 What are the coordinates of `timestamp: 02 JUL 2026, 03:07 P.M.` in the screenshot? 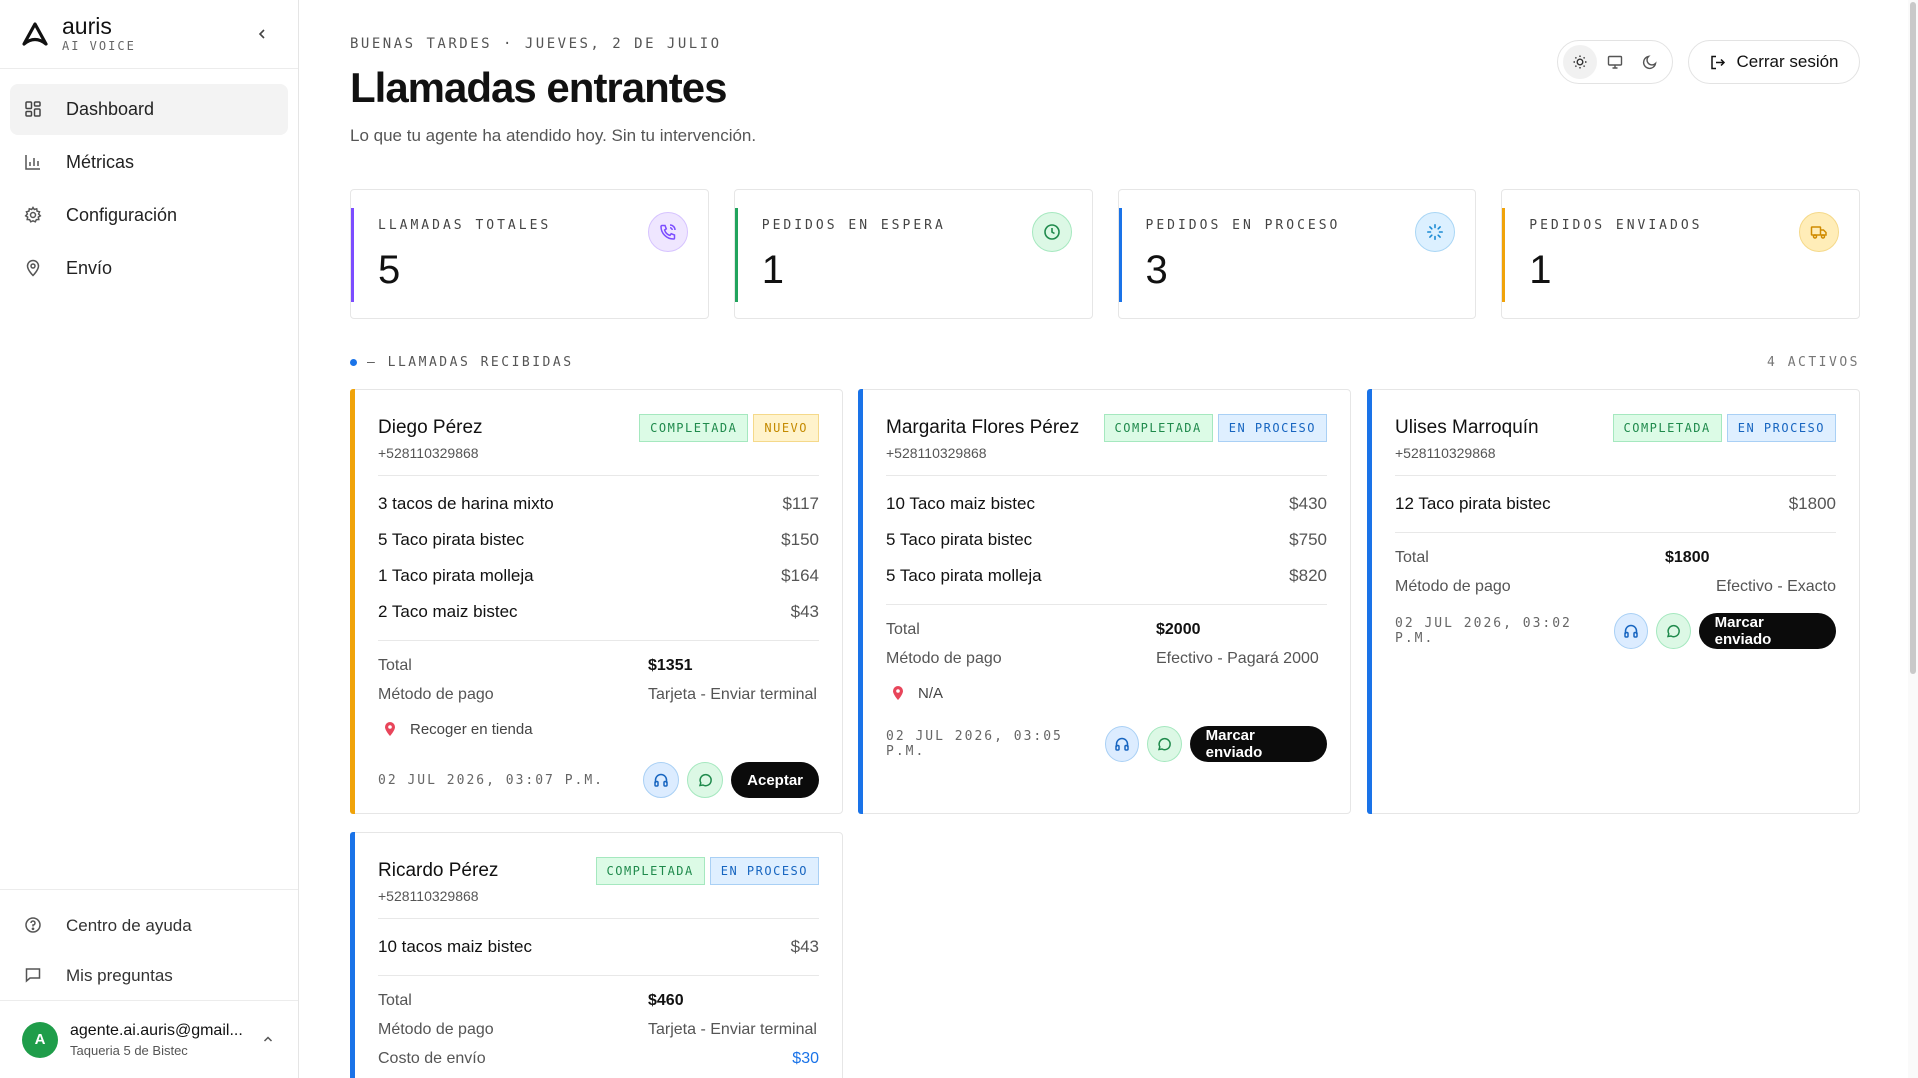 It's located at (491, 780).